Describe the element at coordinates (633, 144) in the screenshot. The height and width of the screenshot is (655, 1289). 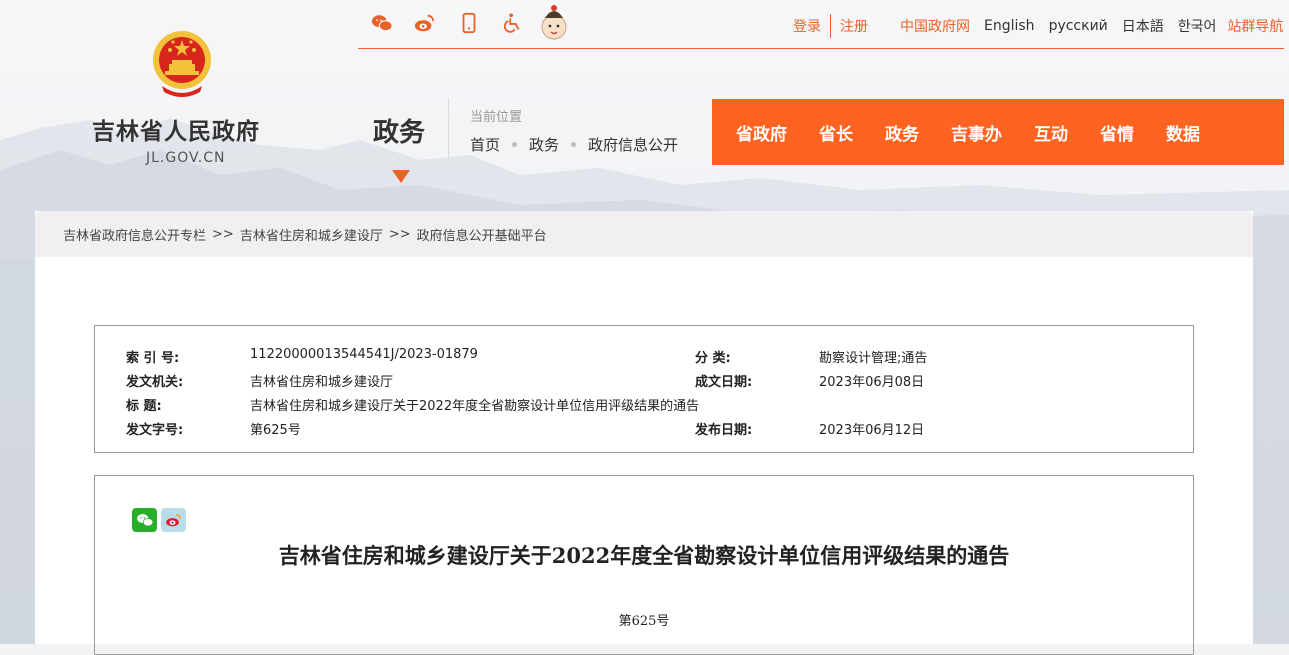
I see `crumb-info-public: 政府信息公开` at that location.